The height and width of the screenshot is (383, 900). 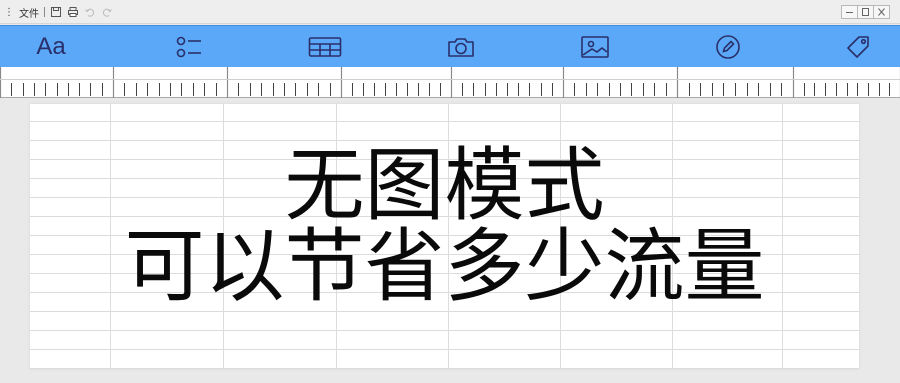 What do you see at coordinates (29, 12) in the screenshot?
I see `file-menu: 文件` at bounding box center [29, 12].